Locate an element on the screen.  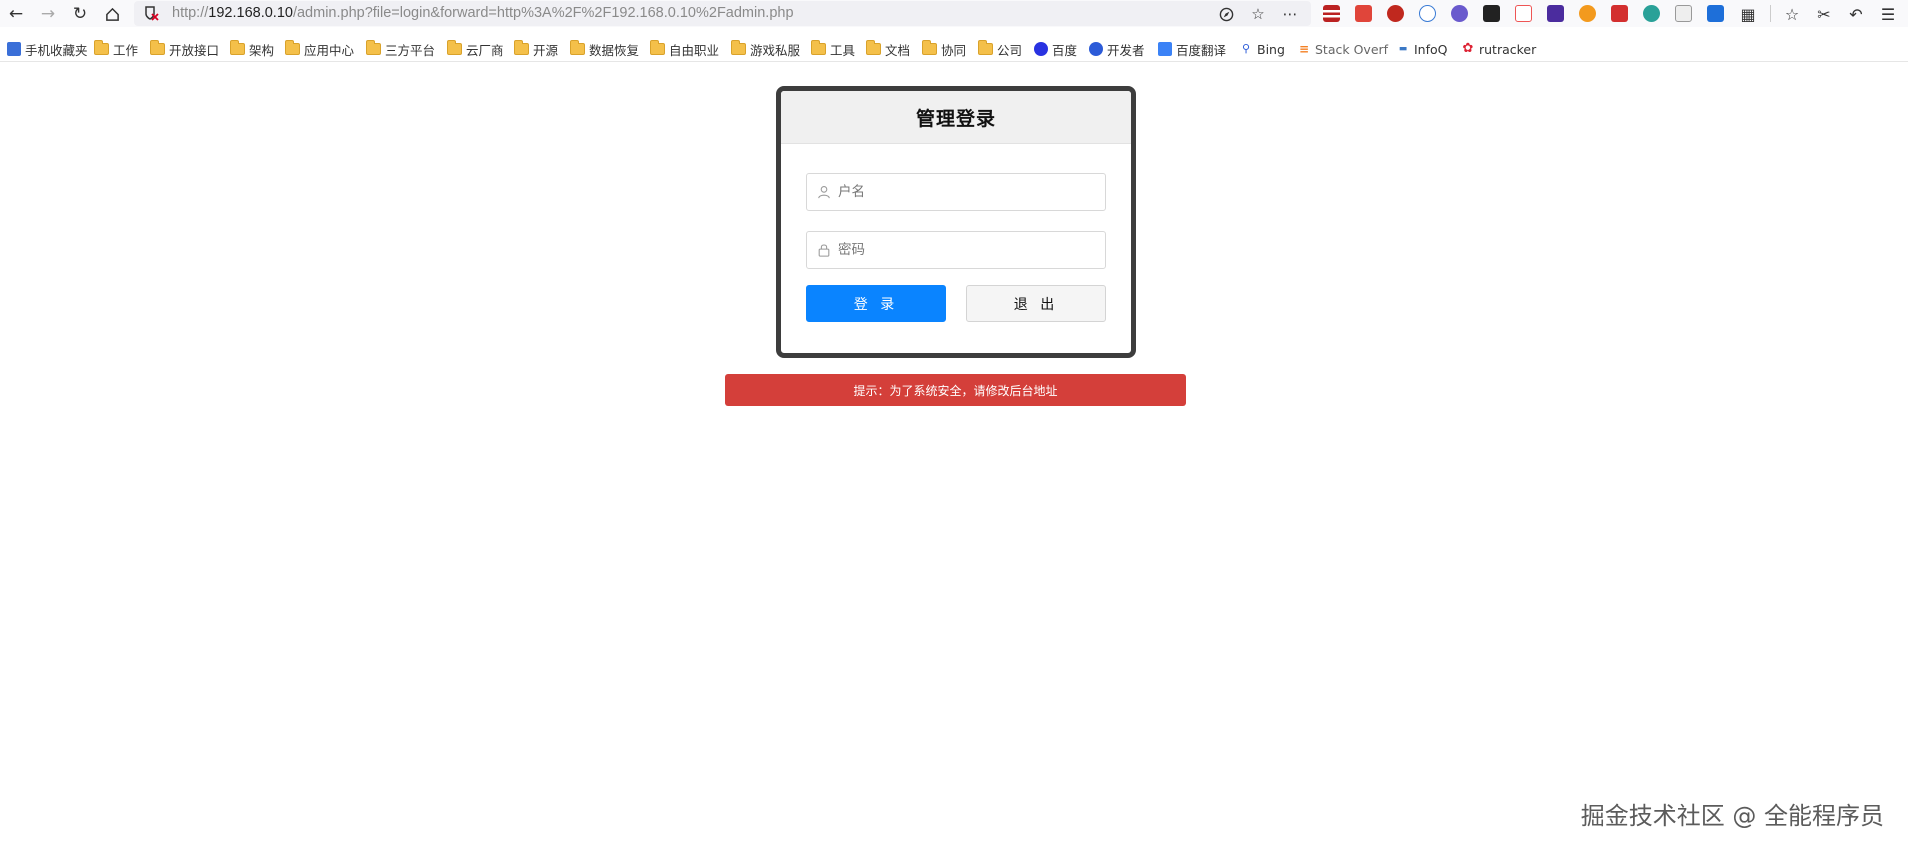
bookmark-folder: 数据恢复 is located at coordinates (604, 49).